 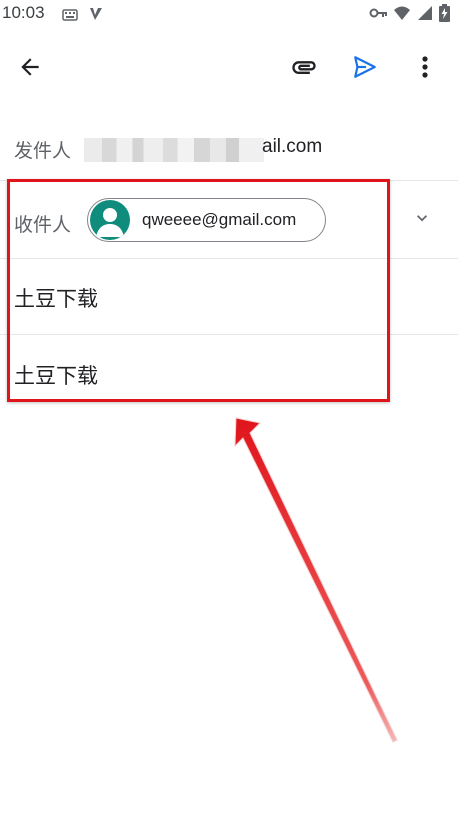 I want to click on attach-button, so click(x=304, y=69).